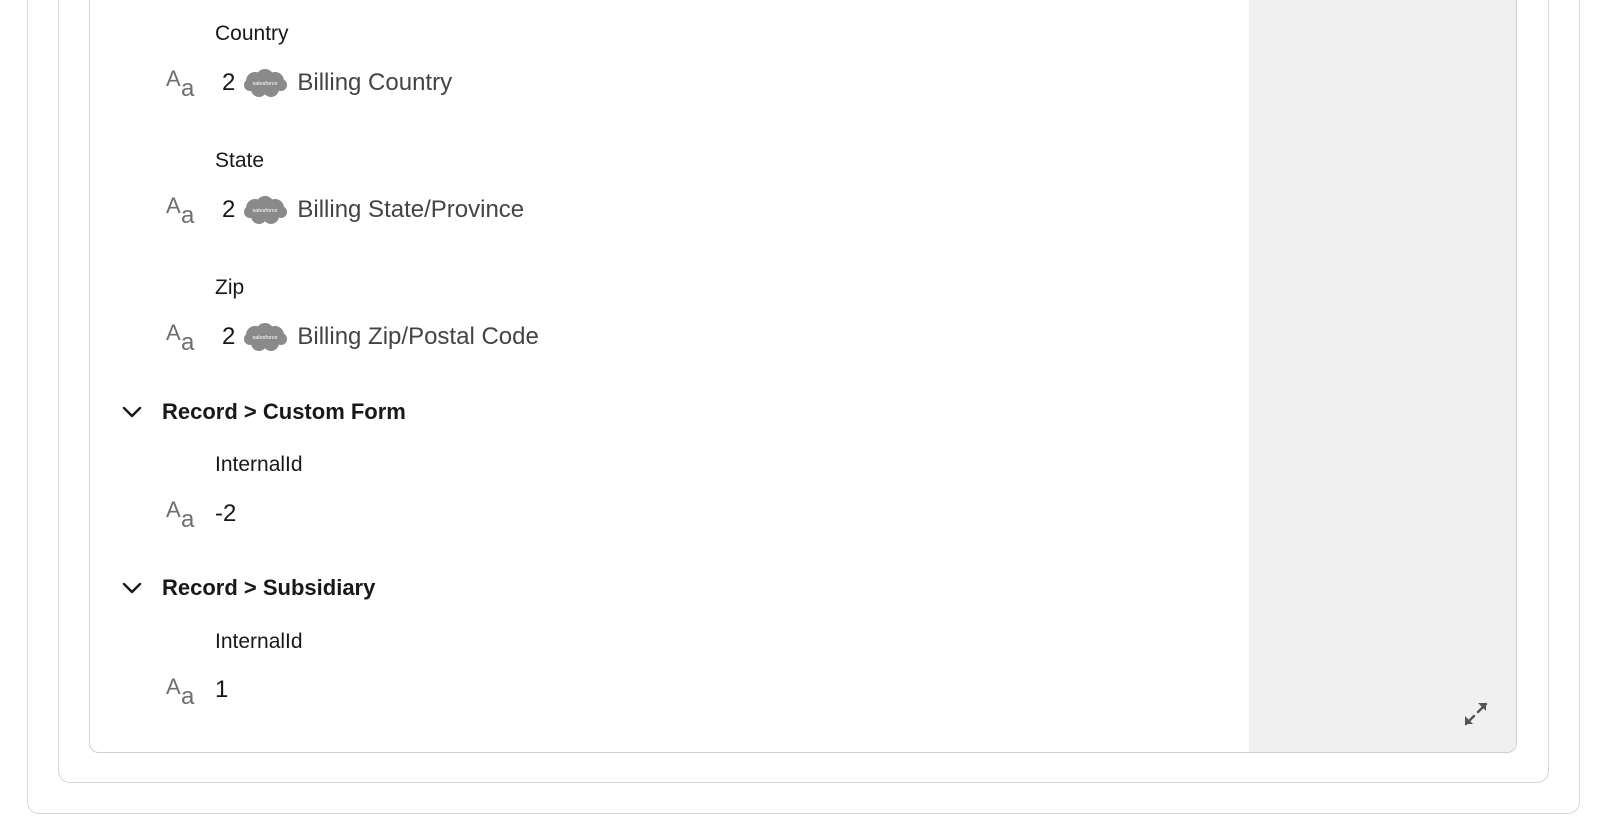 Image resolution: width=1600 pixels, height=816 pixels. I want to click on field-value-subsidiary-internalid: 1, so click(221, 690).